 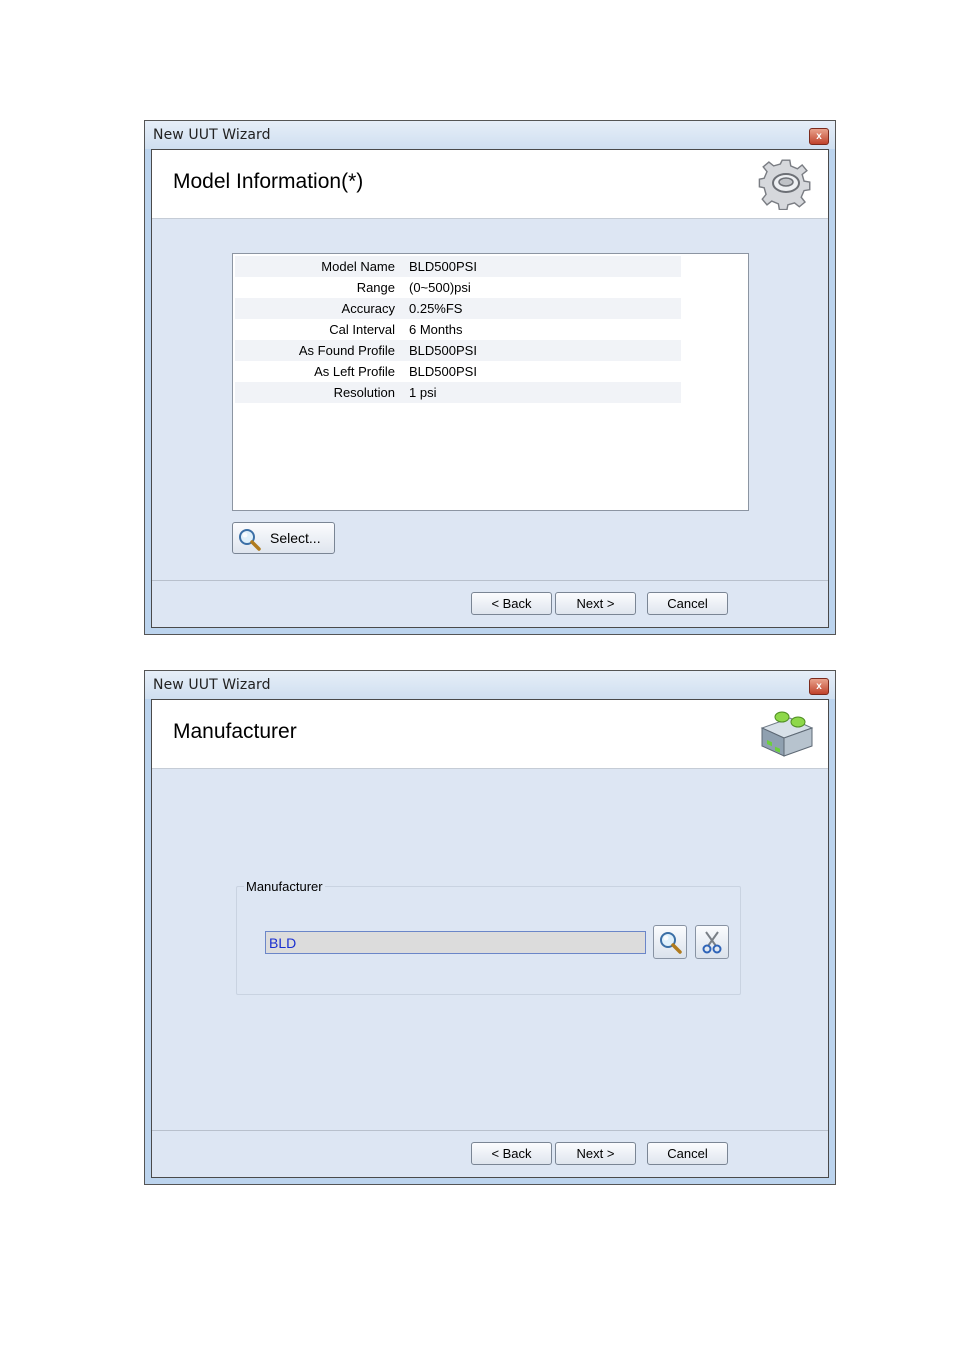 What do you see at coordinates (284, 886) in the screenshot?
I see `manufacturer-group-label: Manufacturer` at bounding box center [284, 886].